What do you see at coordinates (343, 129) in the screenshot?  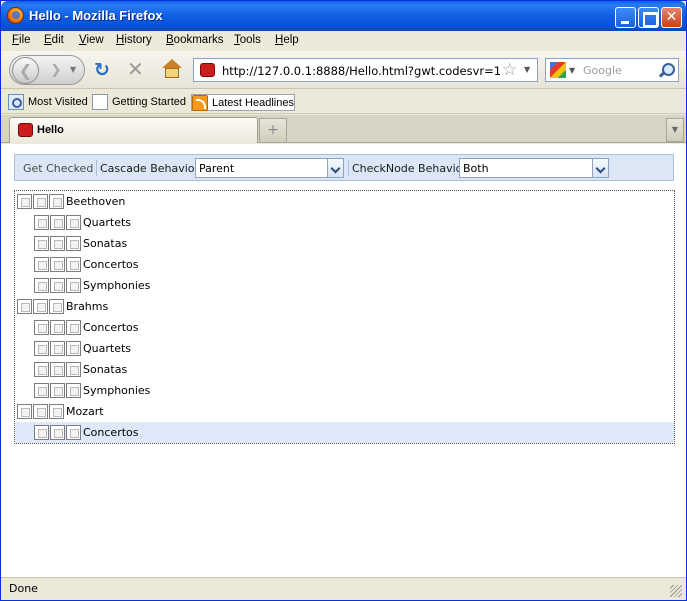 I see `tab-strip: Hello + ▼` at bounding box center [343, 129].